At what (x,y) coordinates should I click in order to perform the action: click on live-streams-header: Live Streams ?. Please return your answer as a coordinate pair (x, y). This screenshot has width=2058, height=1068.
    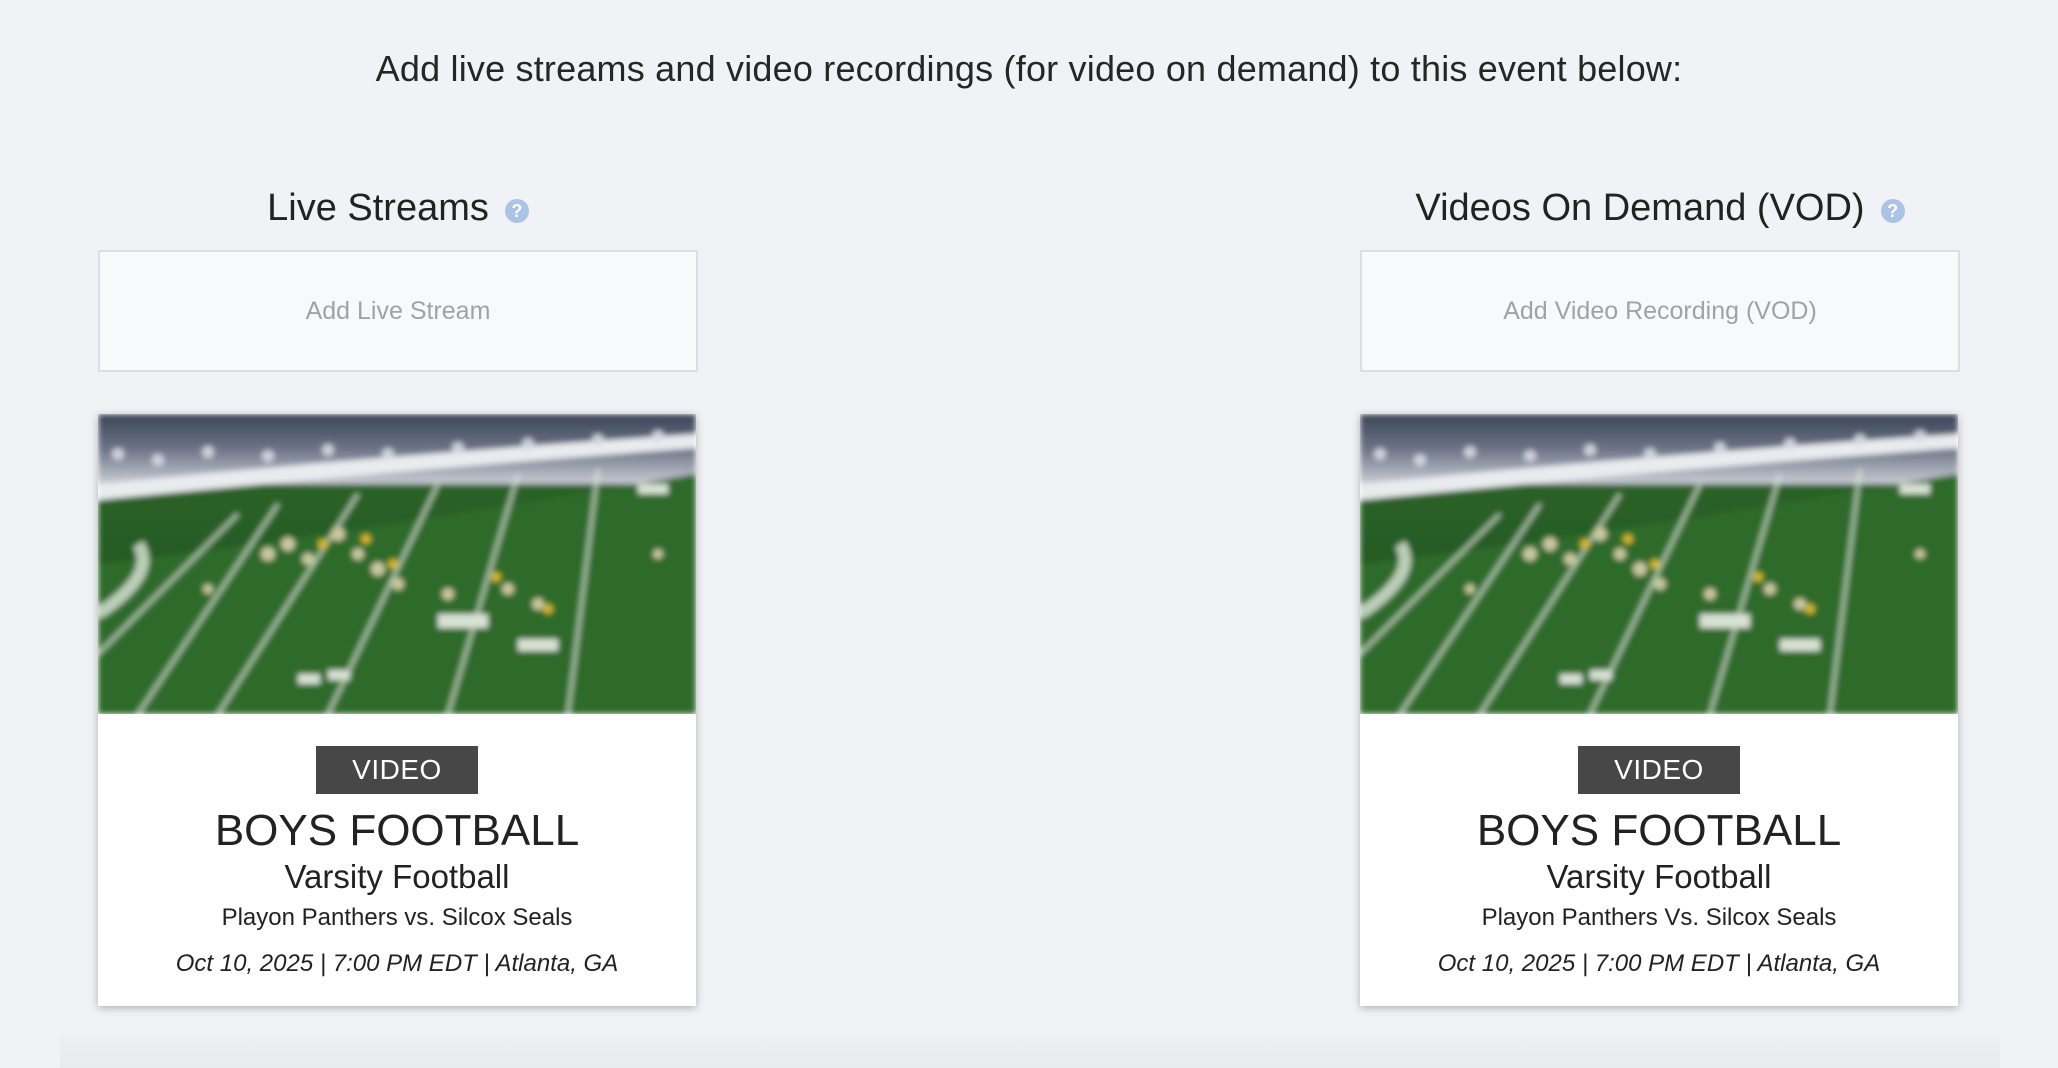
    Looking at the image, I should click on (398, 208).